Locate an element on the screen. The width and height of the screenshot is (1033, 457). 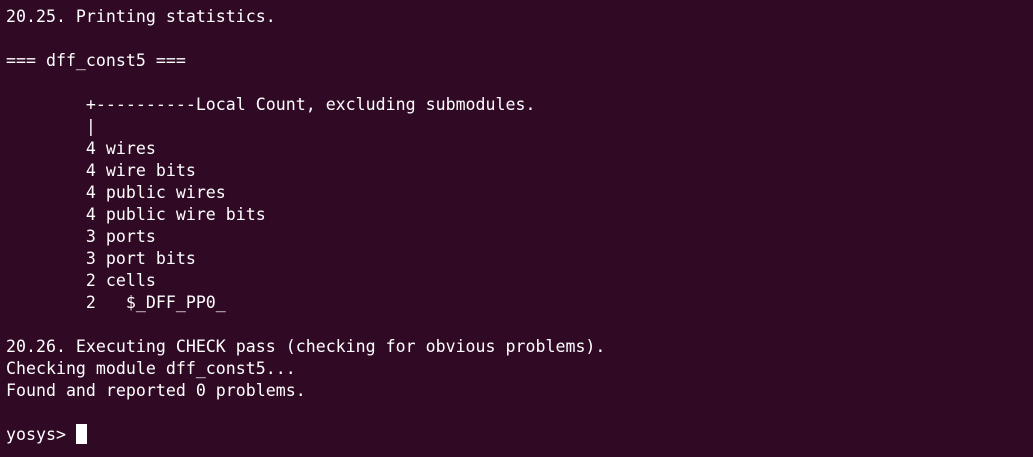
check-result-line: Found and reported 0 problems. is located at coordinates (156, 390).